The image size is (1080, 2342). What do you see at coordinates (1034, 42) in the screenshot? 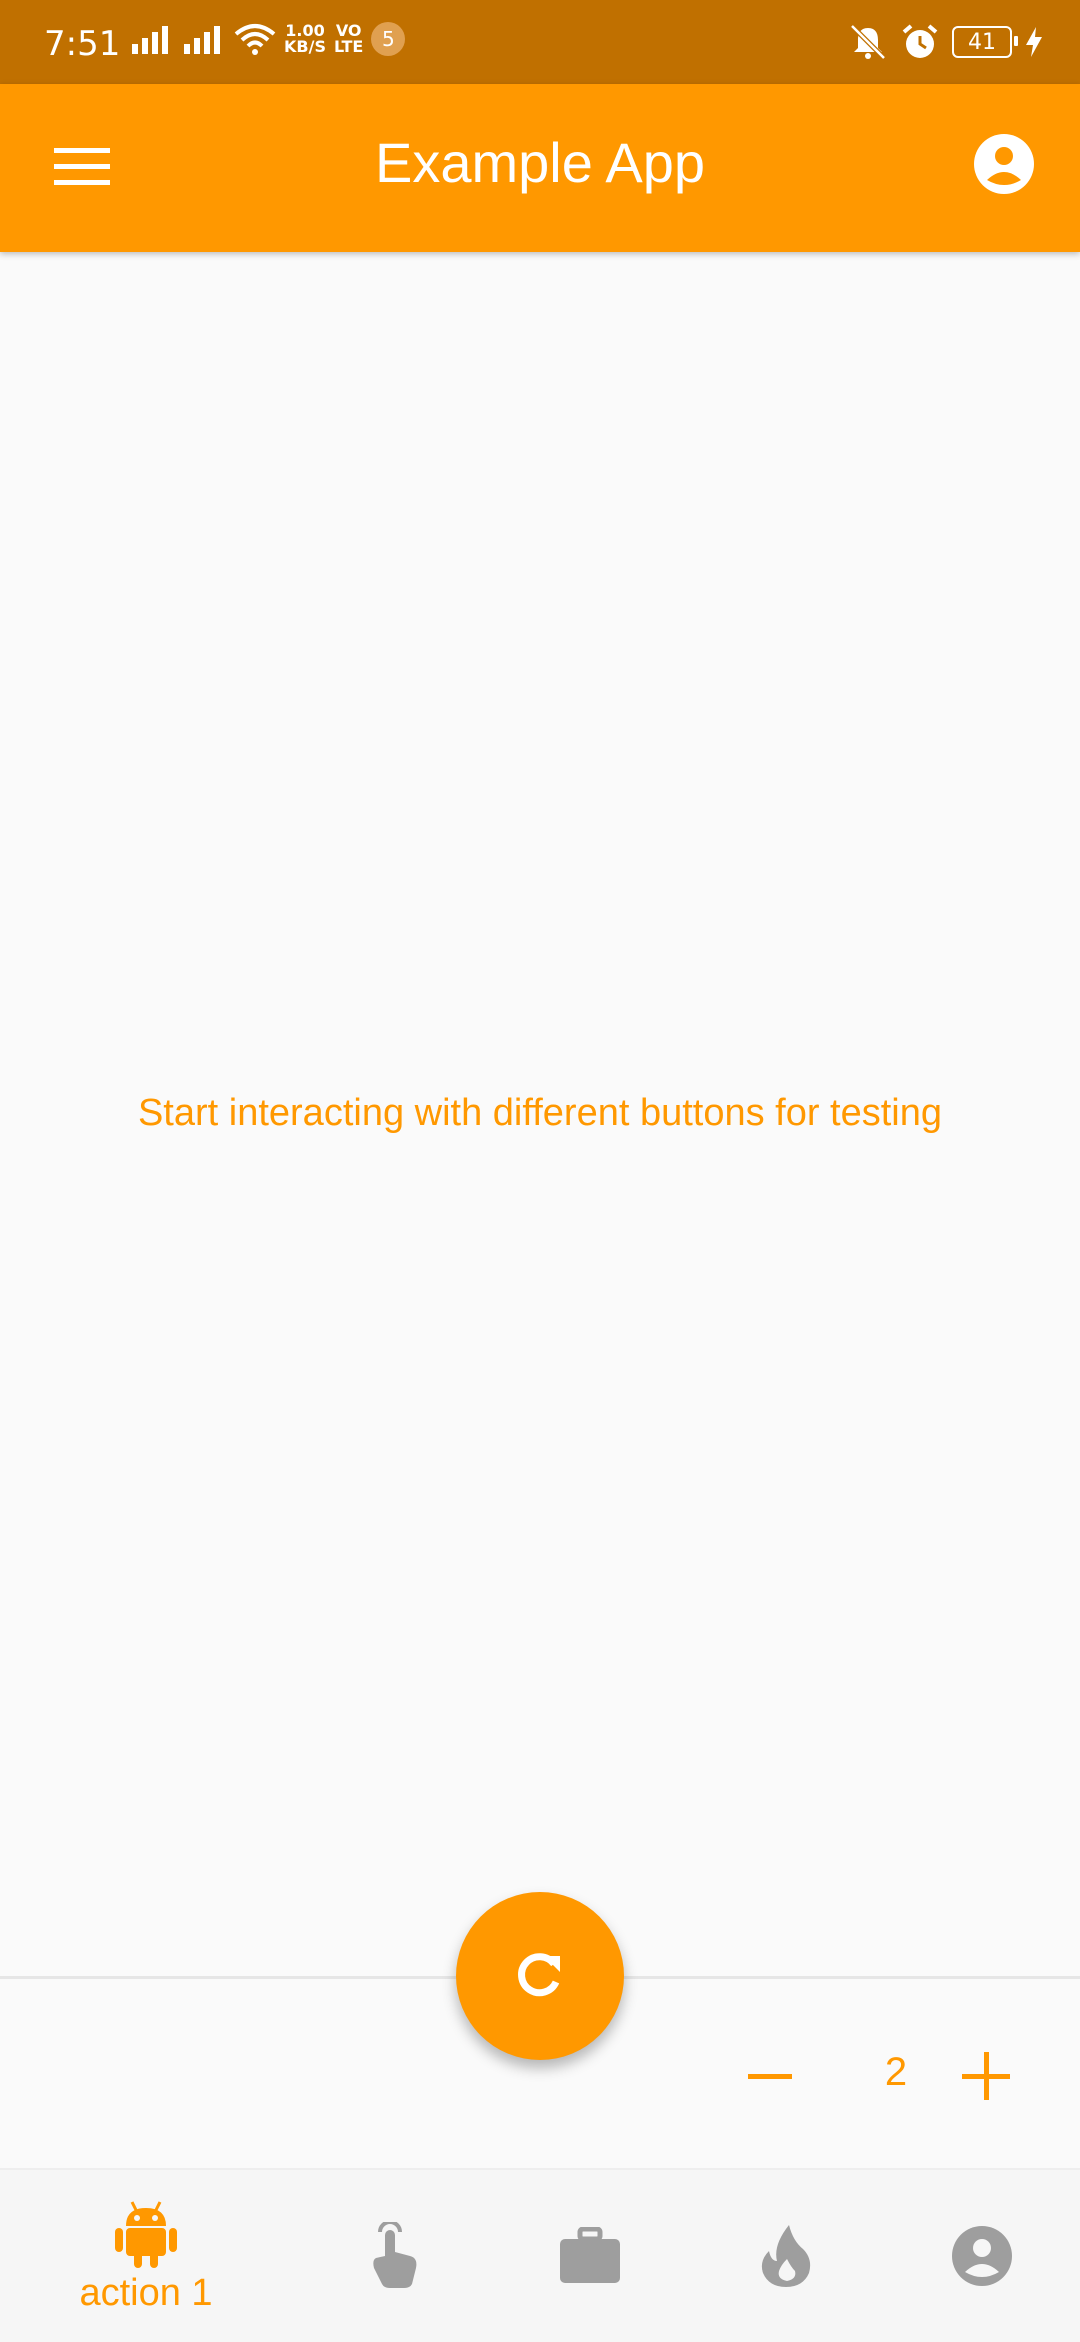
I see `charging-icon` at bounding box center [1034, 42].